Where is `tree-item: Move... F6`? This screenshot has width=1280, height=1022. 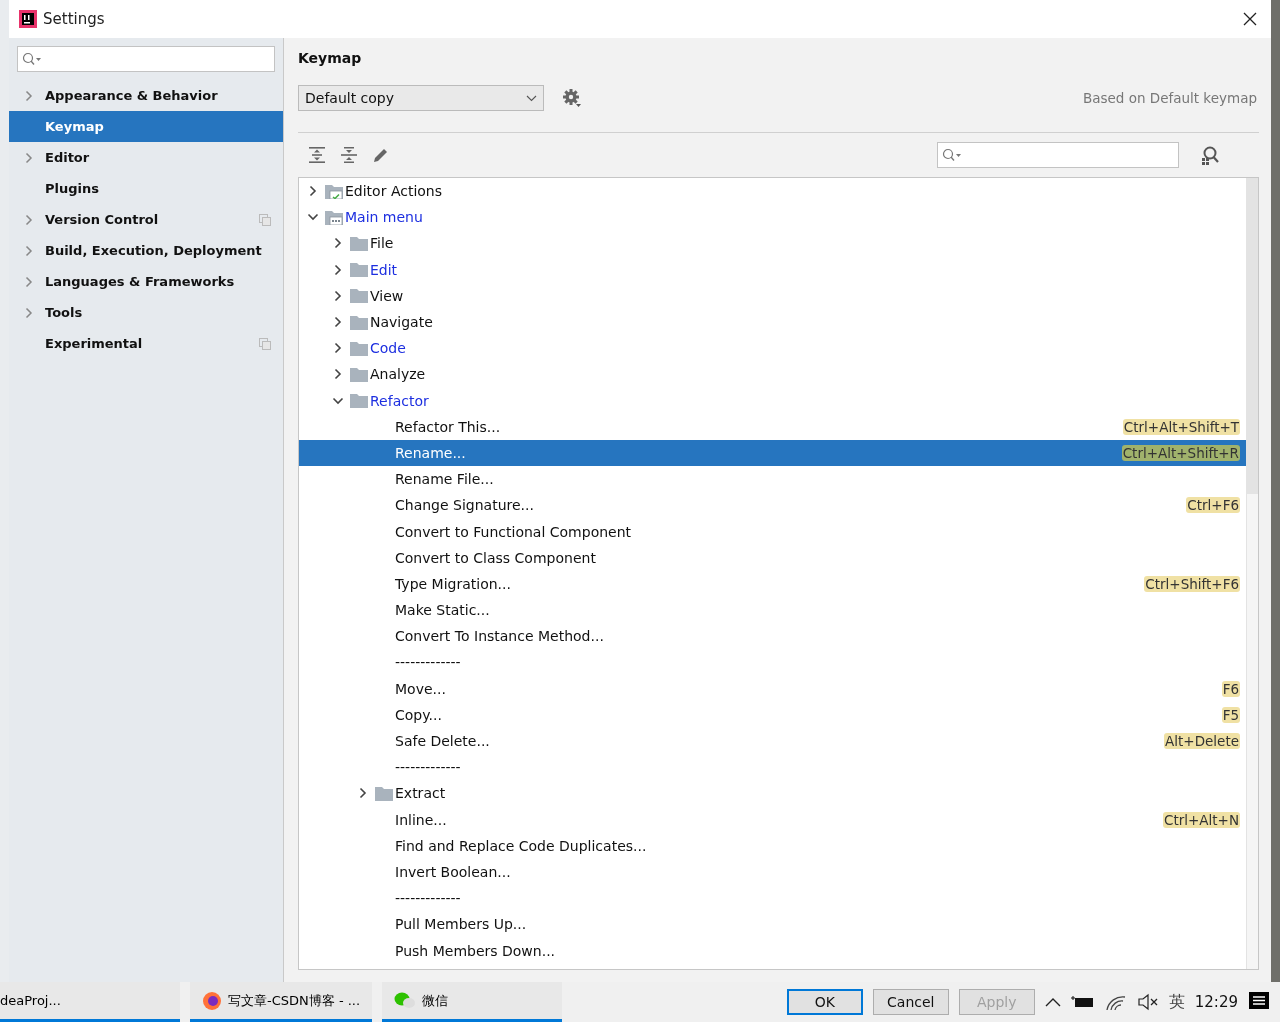
tree-item: Move... F6 is located at coordinates (772, 688).